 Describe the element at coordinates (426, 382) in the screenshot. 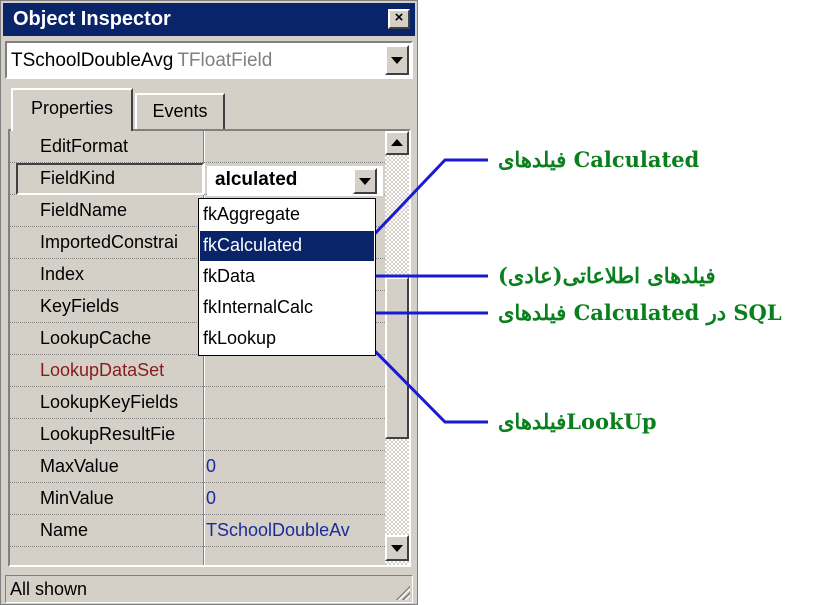

I see `callout-line-lookup` at that location.